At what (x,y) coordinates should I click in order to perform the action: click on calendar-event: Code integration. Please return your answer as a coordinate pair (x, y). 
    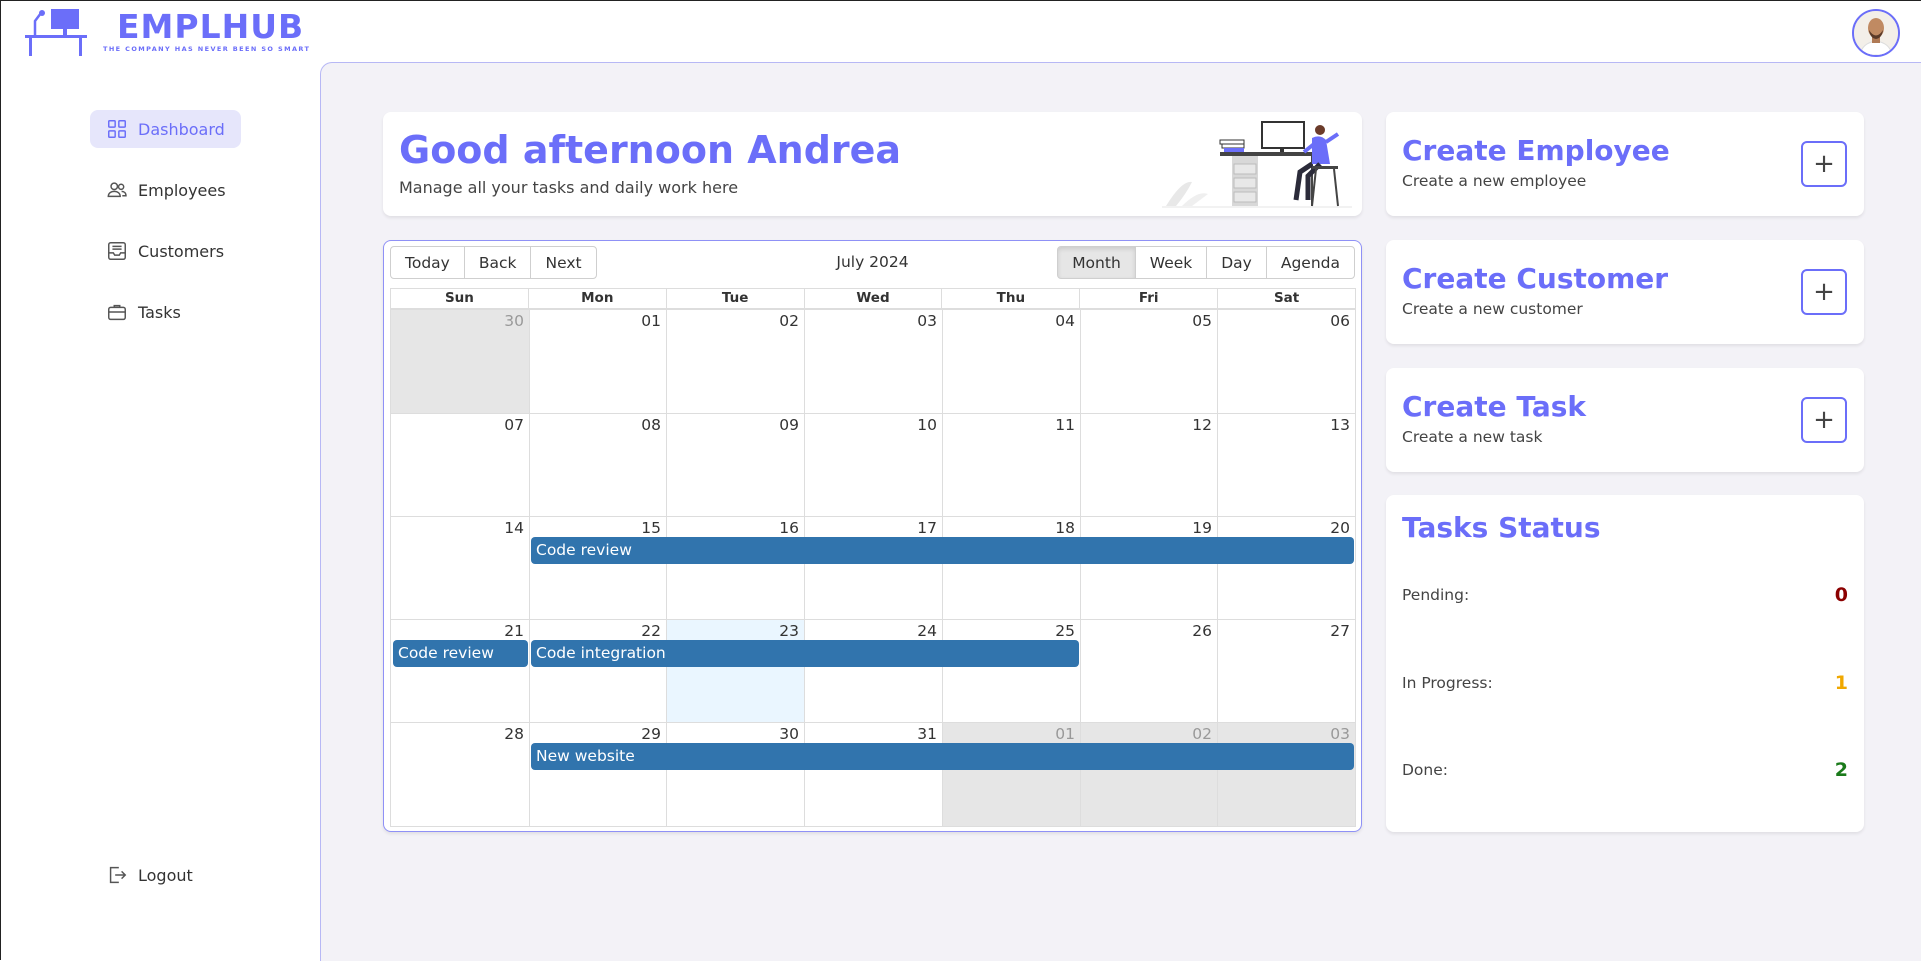
    Looking at the image, I should click on (805, 653).